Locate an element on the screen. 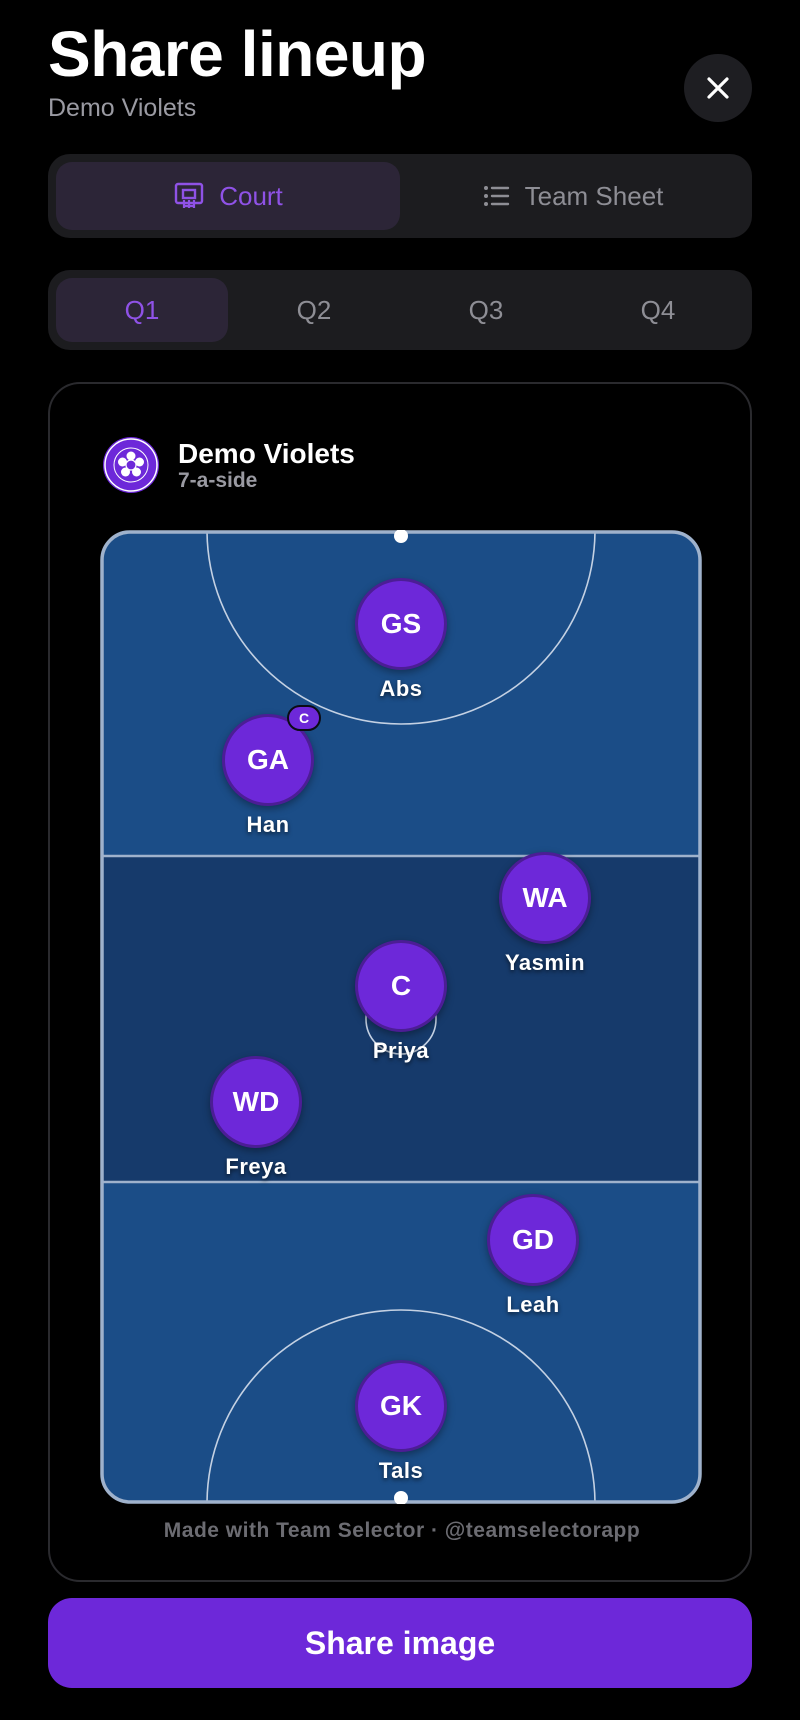 The width and height of the screenshot is (800, 1720). club-logo-icon is located at coordinates (131, 465).